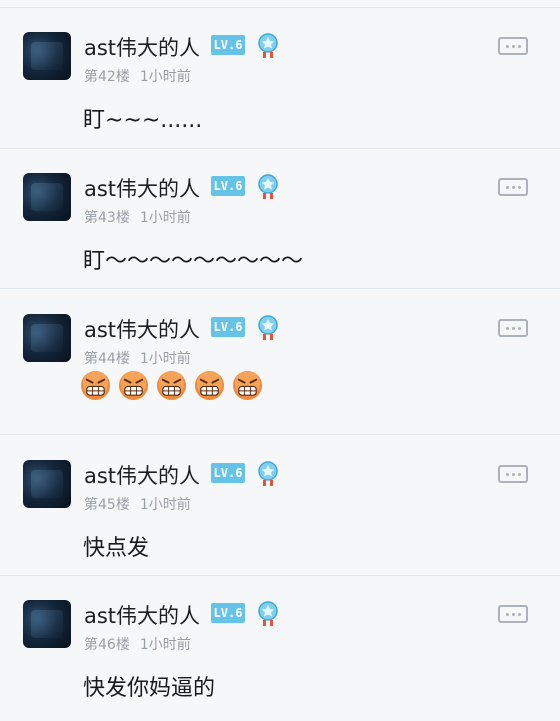 The width and height of the screenshot is (560, 721). Describe the element at coordinates (137, 358) in the screenshot. I see `post-meta: 第44楼 1小时前` at that location.